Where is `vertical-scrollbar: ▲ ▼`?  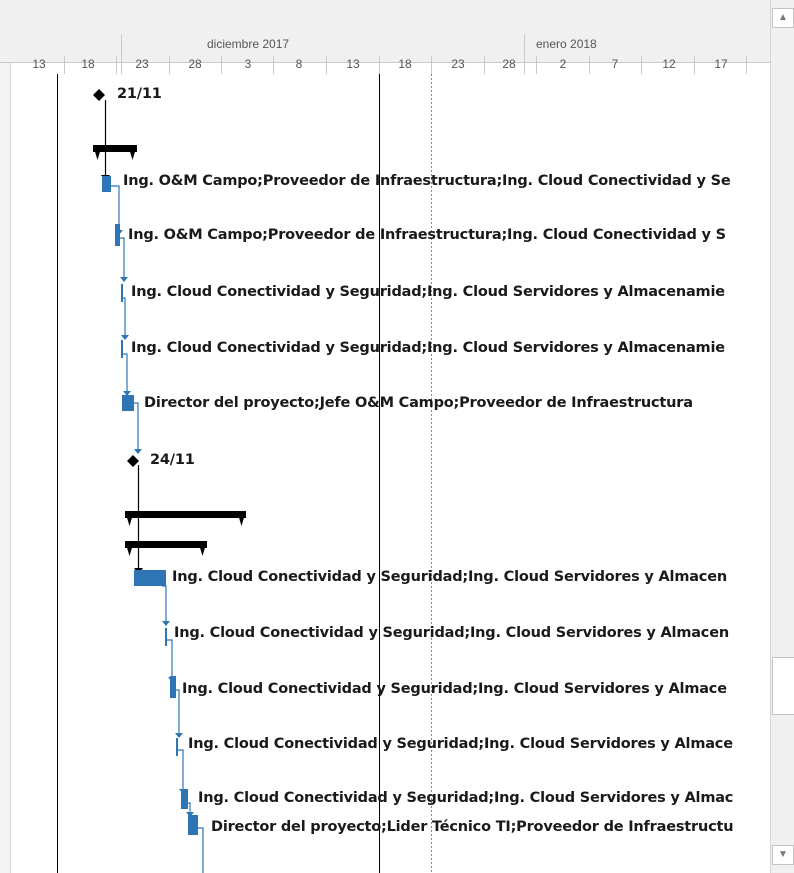
vertical-scrollbar: ▲ ▼ is located at coordinates (782, 436).